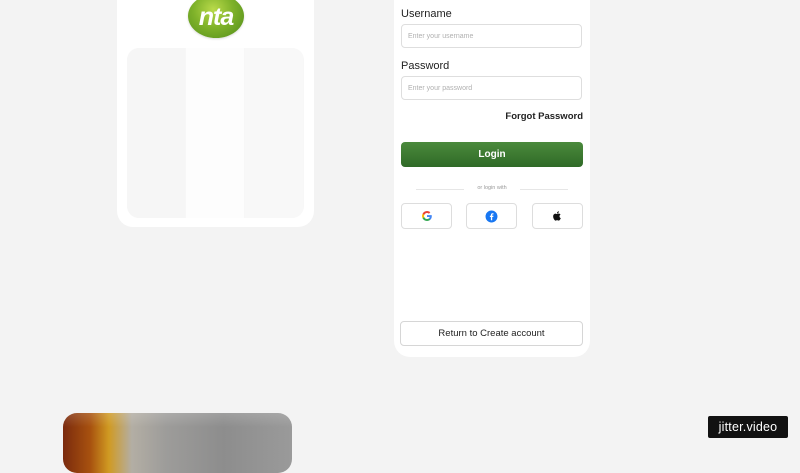  Describe the element at coordinates (544, 189) in the screenshot. I see `divider-right` at that location.